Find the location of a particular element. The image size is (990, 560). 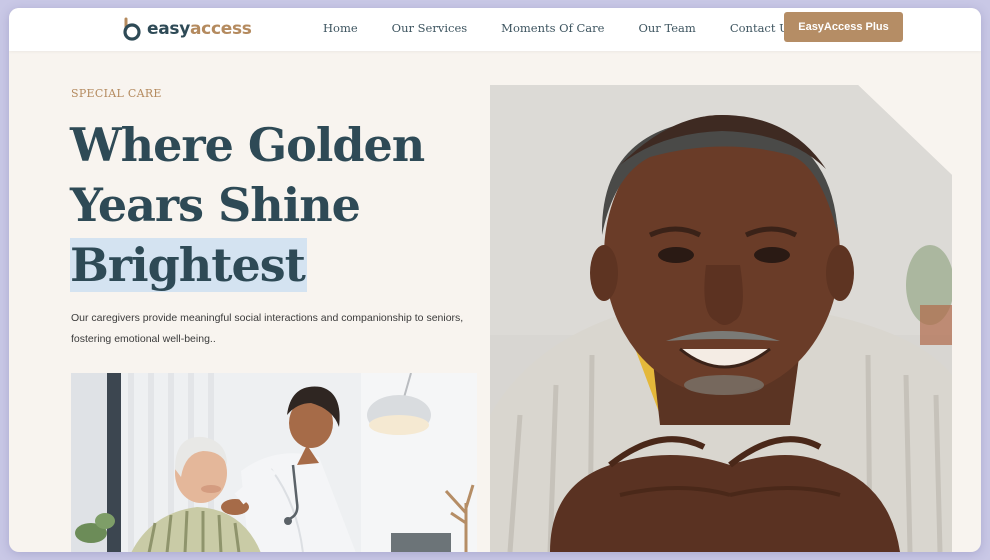

headline-line-3: Brightest is located at coordinates (280, 265).